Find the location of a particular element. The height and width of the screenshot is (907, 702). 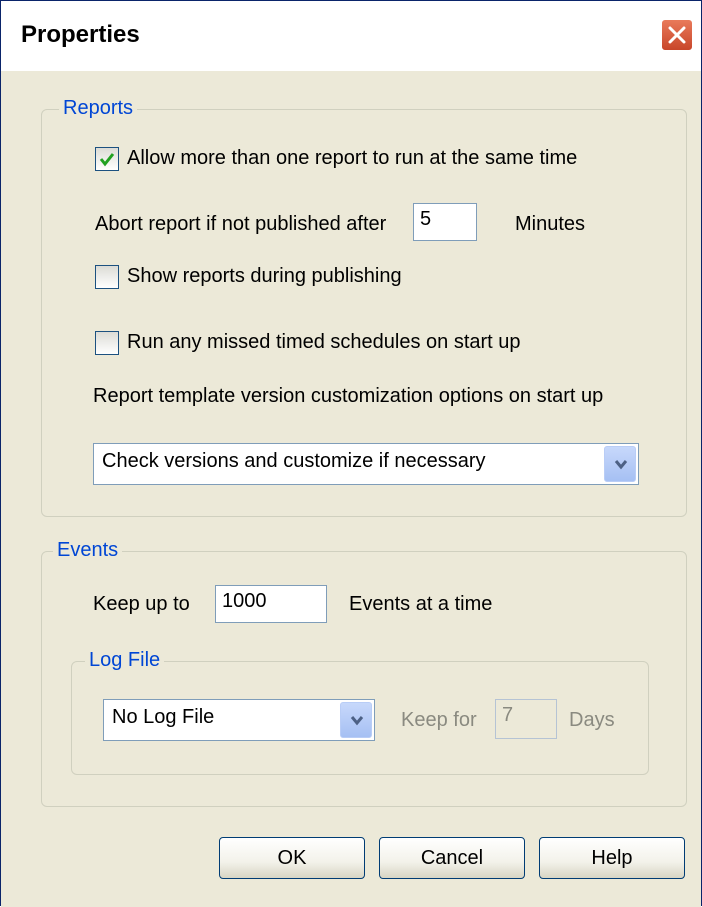

abort-prefix-label: Abort report if not published after is located at coordinates (241, 224).